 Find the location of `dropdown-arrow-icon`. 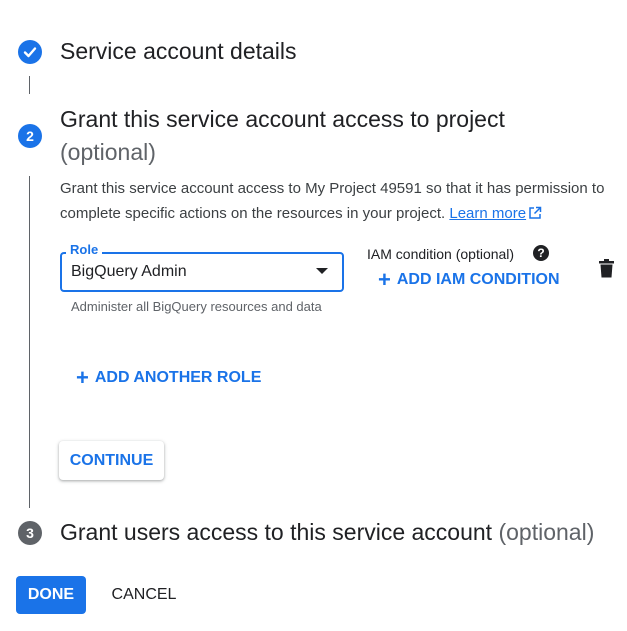

dropdown-arrow-icon is located at coordinates (322, 271).